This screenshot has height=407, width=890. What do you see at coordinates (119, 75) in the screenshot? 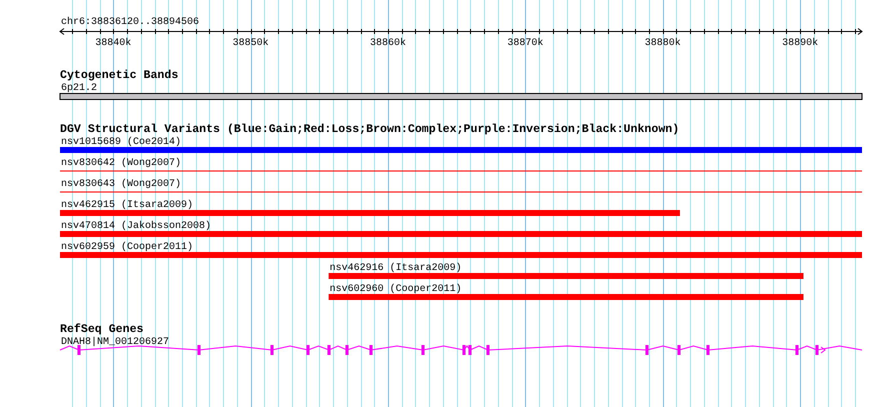
I see `track-title: Cytogenetic Bands` at bounding box center [119, 75].